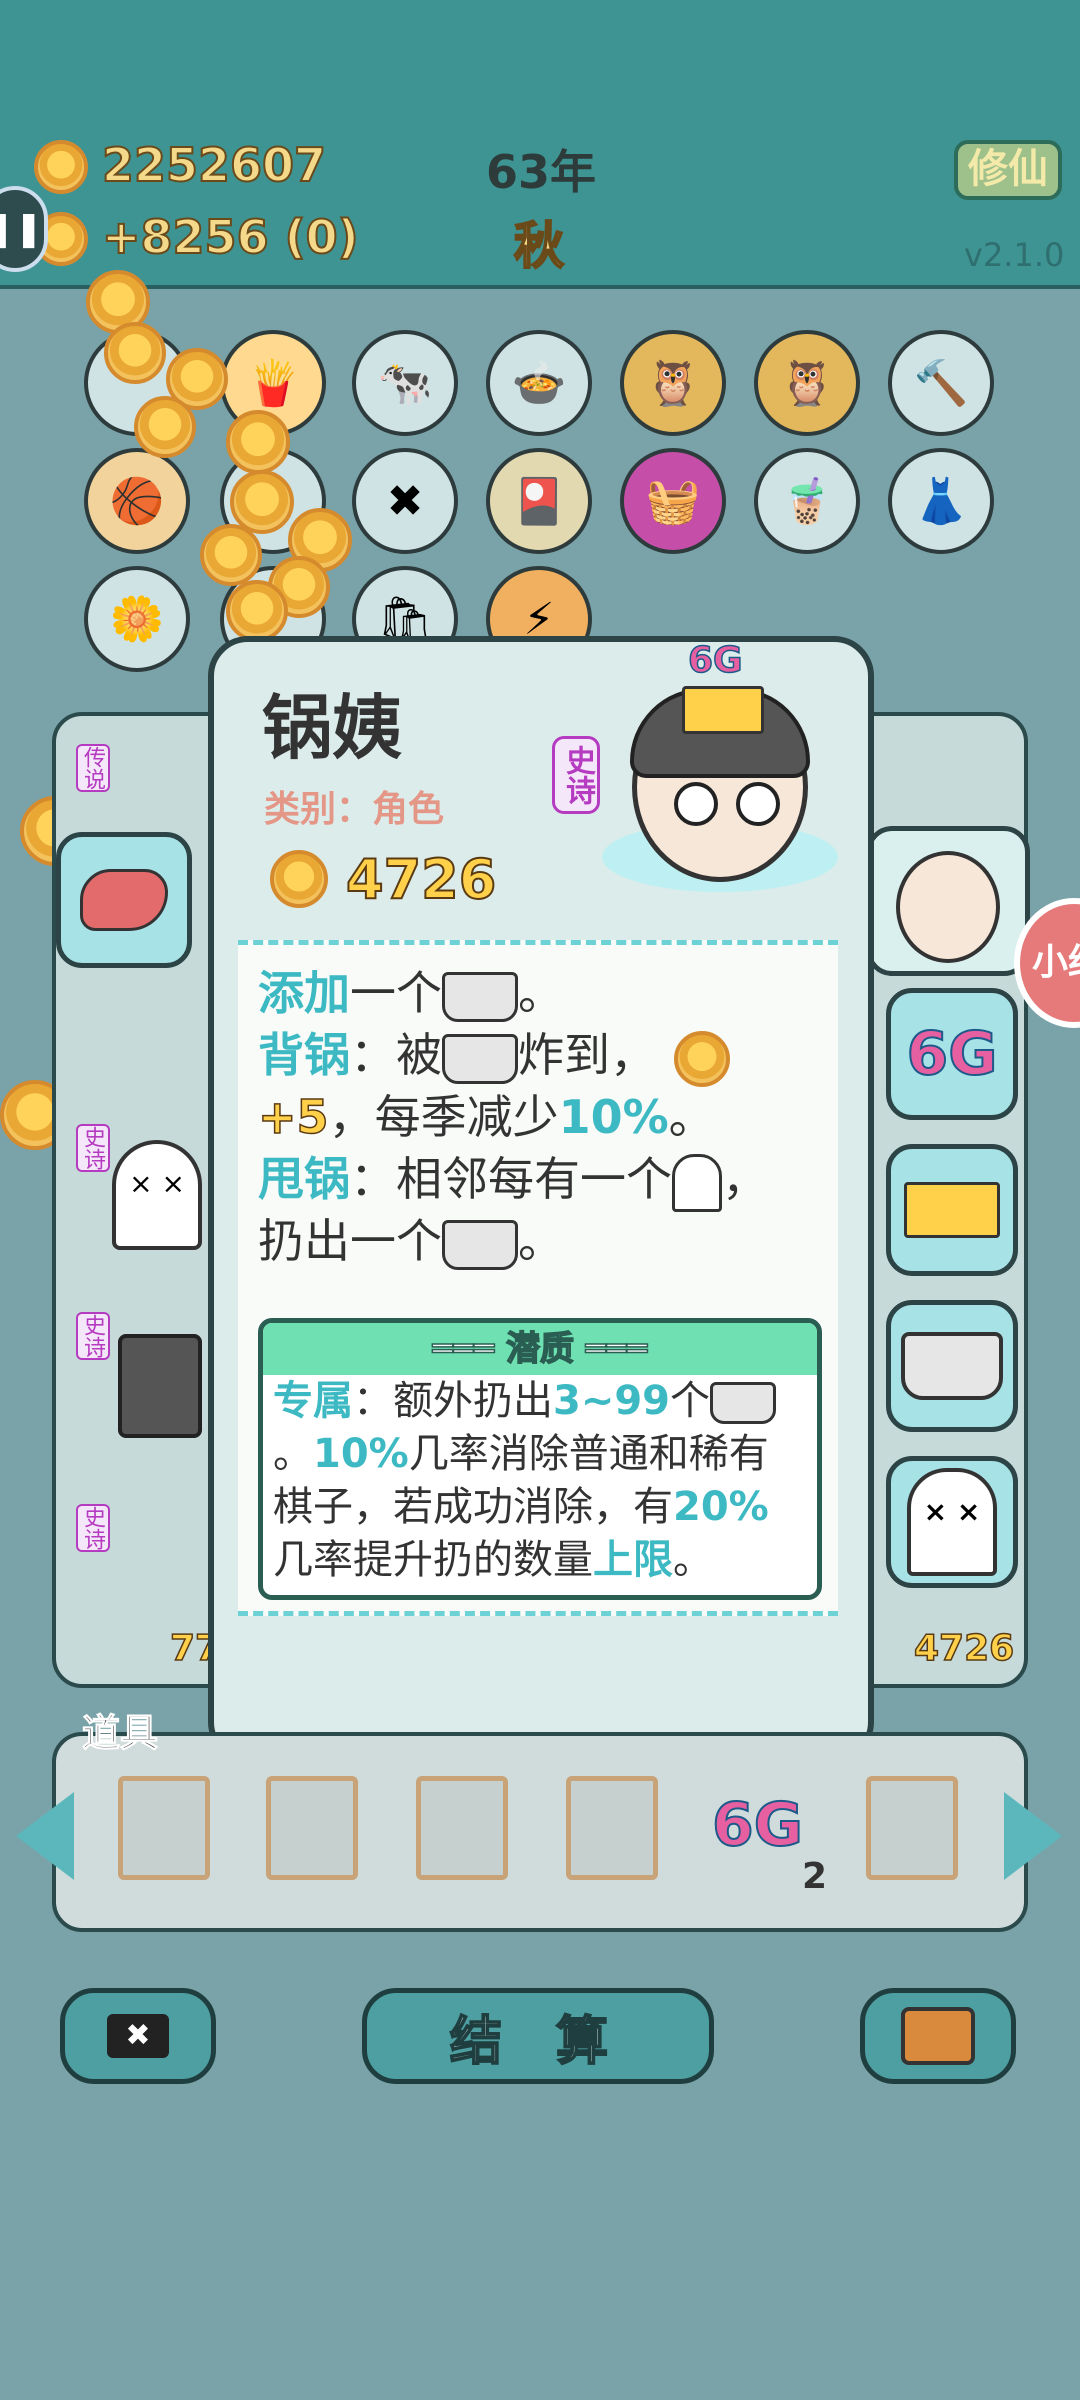  I want to click on briefcase-icon, so click(938, 2036).